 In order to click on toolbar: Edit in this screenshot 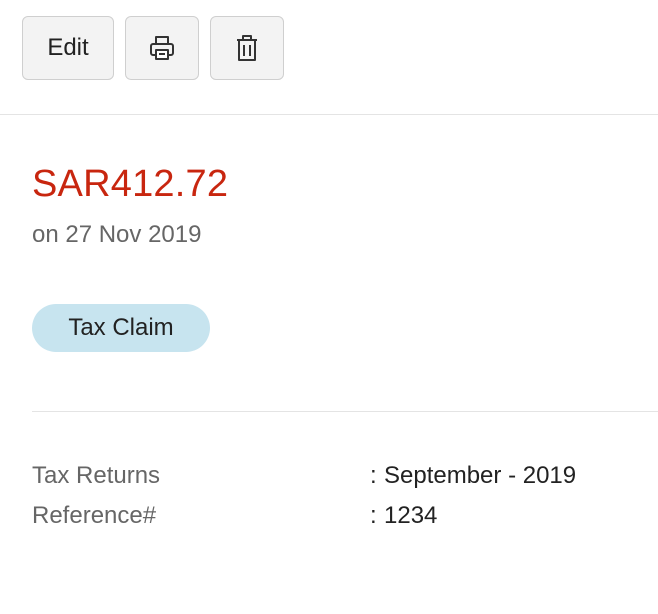, I will do `click(153, 48)`.